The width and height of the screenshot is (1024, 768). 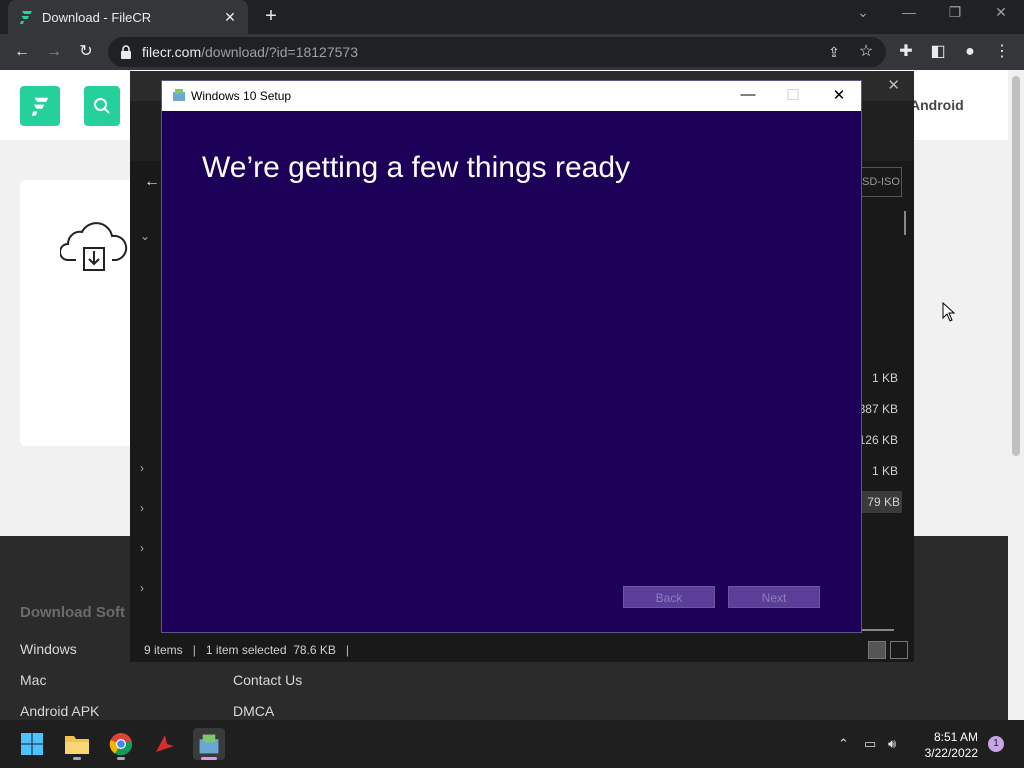 What do you see at coordinates (33, 680) in the screenshot?
I see `footer-link-mac: Mac` at bounding box center [33, 680].